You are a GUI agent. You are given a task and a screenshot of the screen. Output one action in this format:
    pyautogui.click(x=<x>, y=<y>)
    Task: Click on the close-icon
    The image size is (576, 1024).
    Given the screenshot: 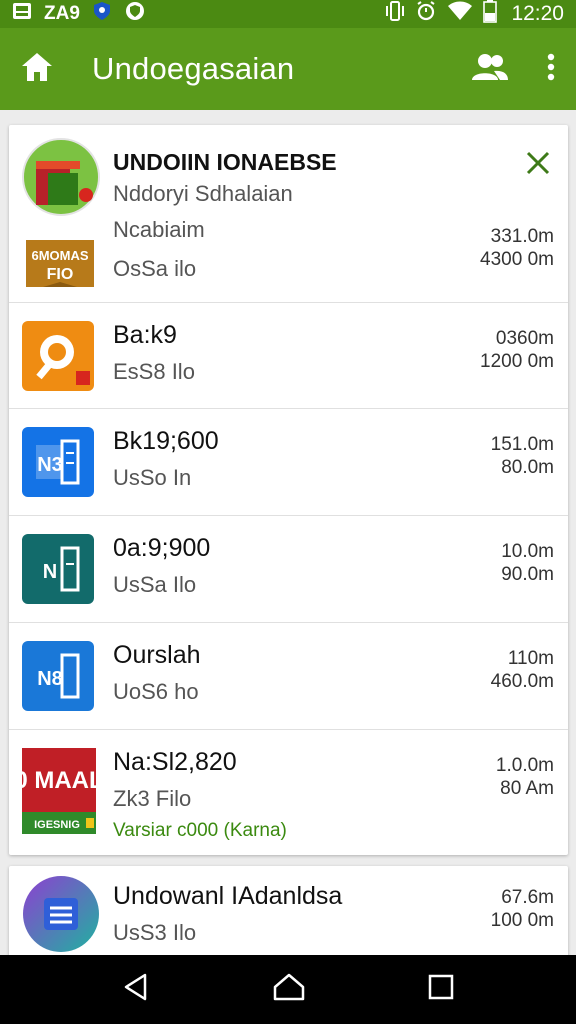 What is the action you would take?
    pyautogui.click(x=538, y=163)
    